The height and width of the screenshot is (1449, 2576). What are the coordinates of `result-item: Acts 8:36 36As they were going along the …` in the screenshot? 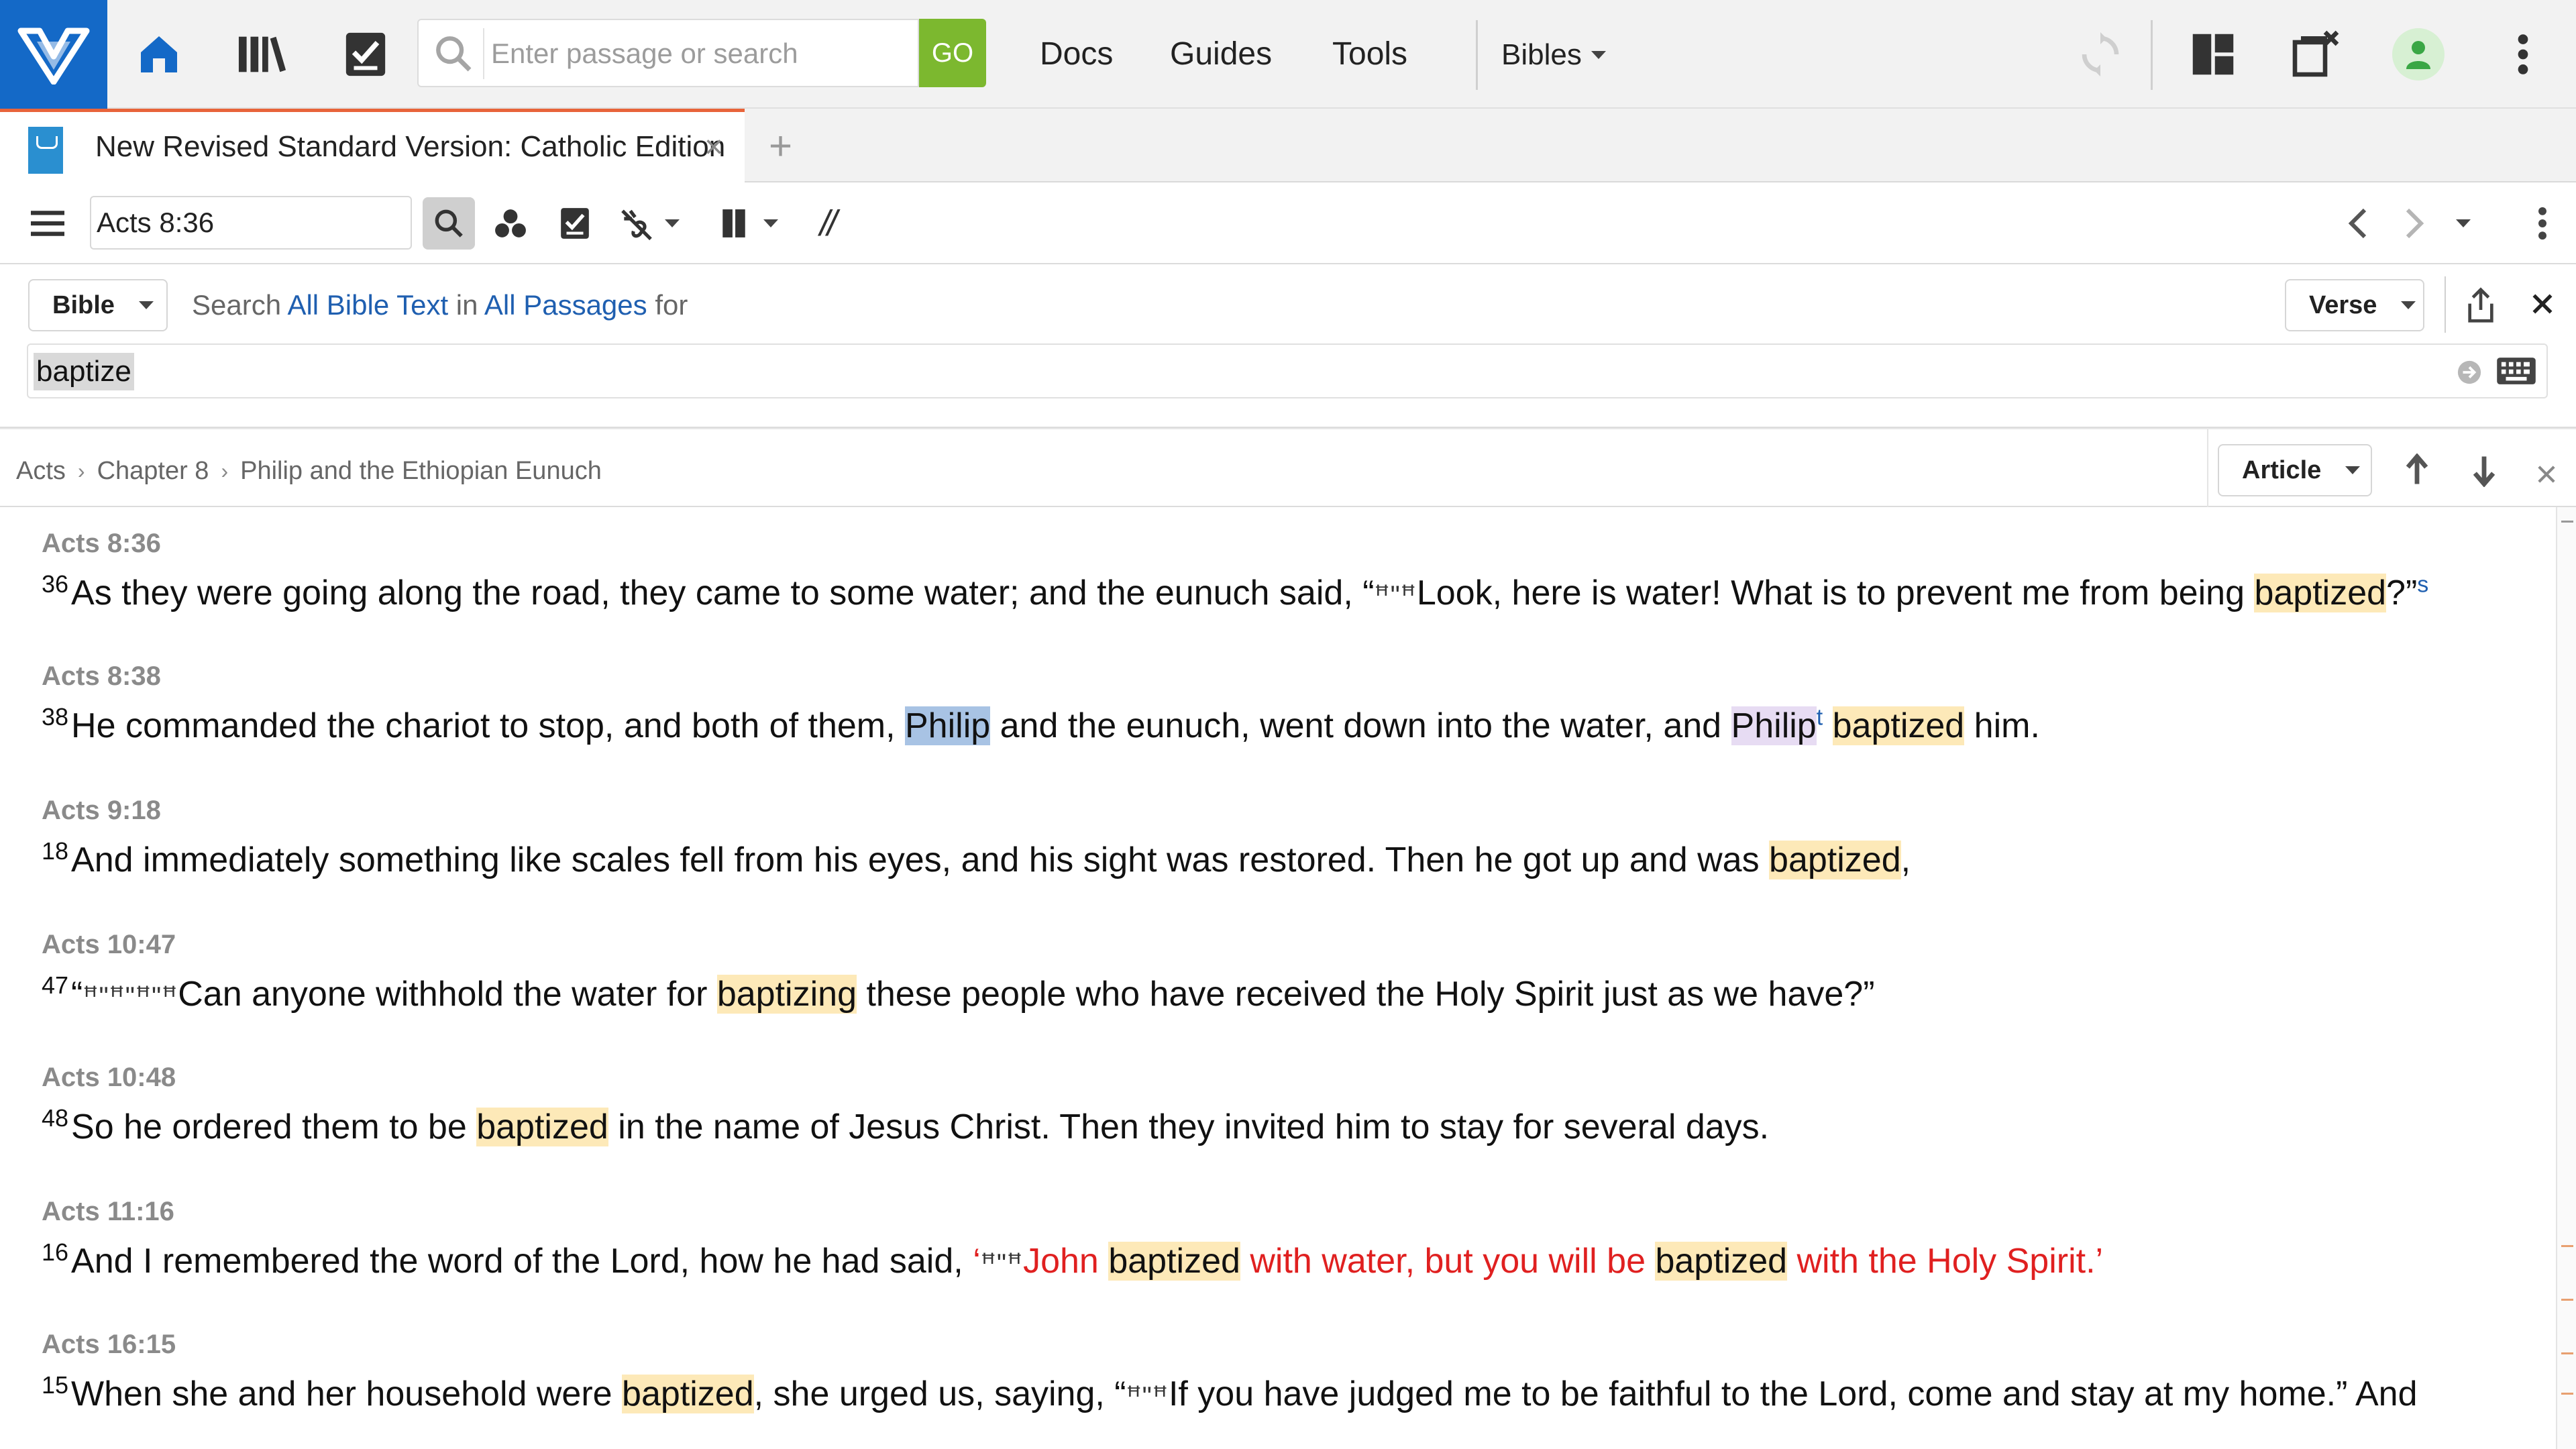 It's located at (1289, 573).